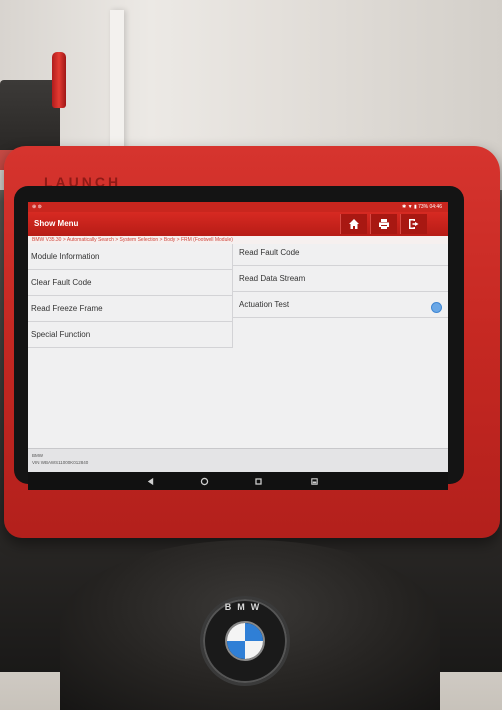 The width and height of the screenshot is (502, 710). I want to click on print-button, so click(383, 224).